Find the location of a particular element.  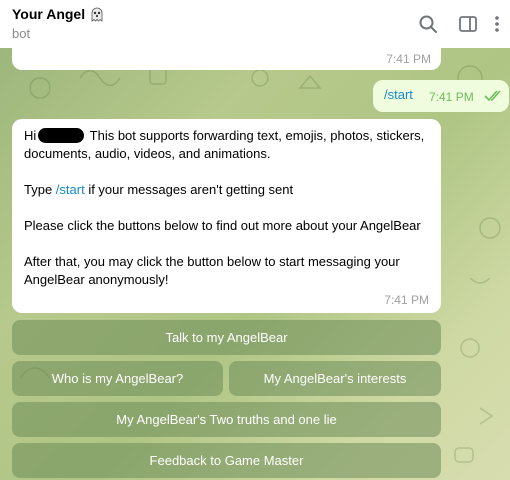

who-is-my-angelbear-button: Who is my AngelBear? is located at coordinates (117, 378).